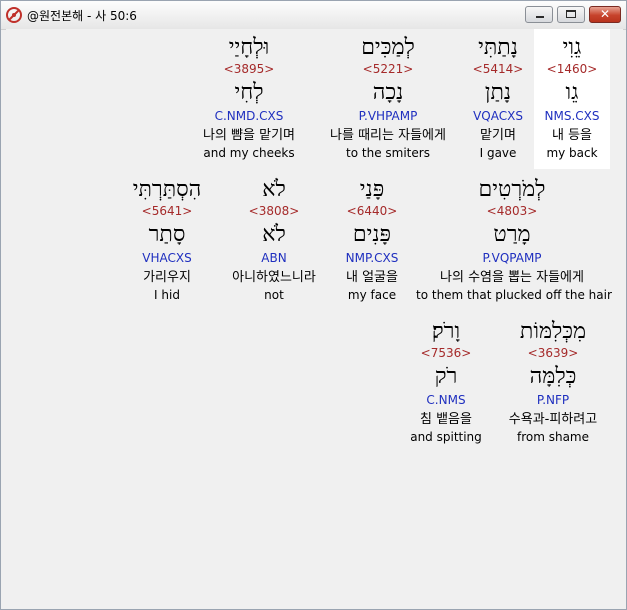 This screenshot has width=627, height=610. What do you see at coordinates (372, 258) in the screenshot?
I see `morphology-code: NMP.CXS` at bounding box center [372, 258].